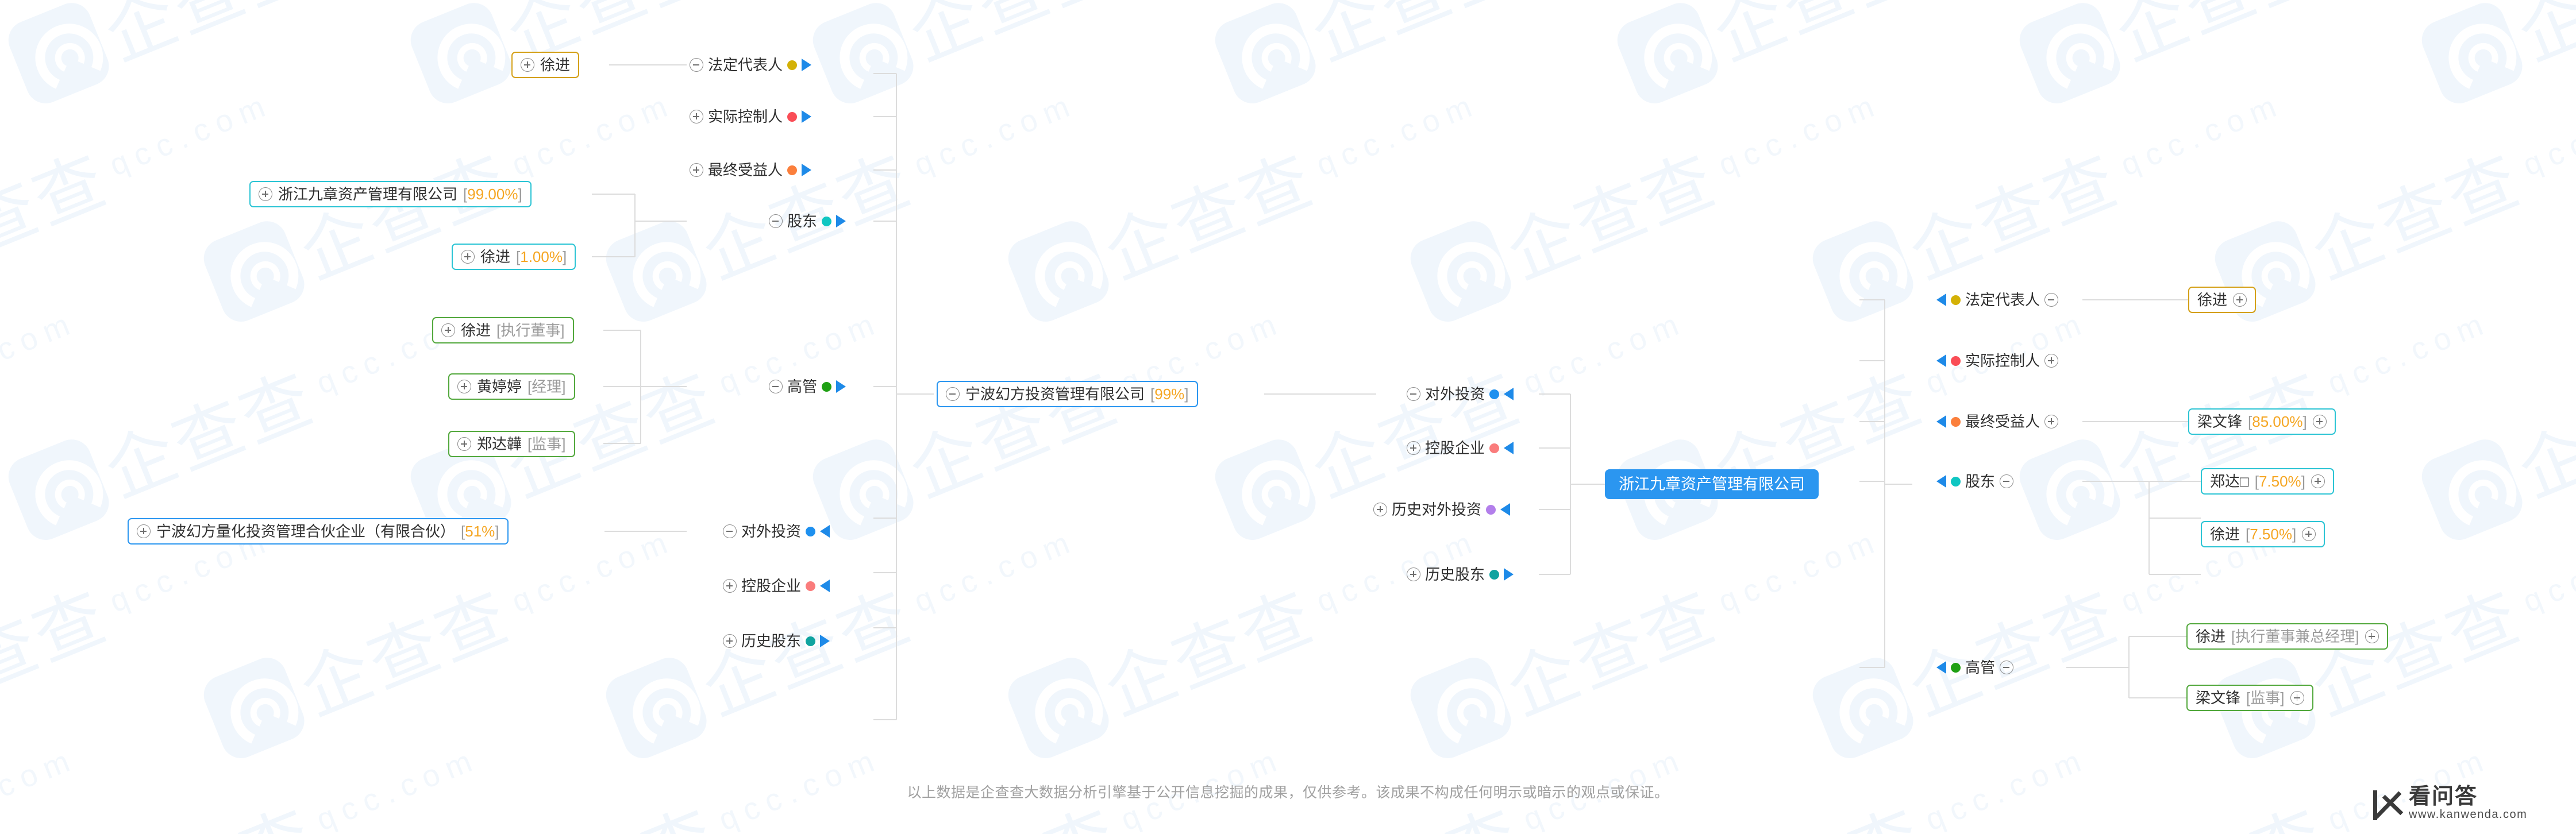 The image size is (2576, 834). What do you see at coordinates (1975, 667) in the screenshot?
I see `category-right-executives: 高管` at bounding box center [1975, 667].